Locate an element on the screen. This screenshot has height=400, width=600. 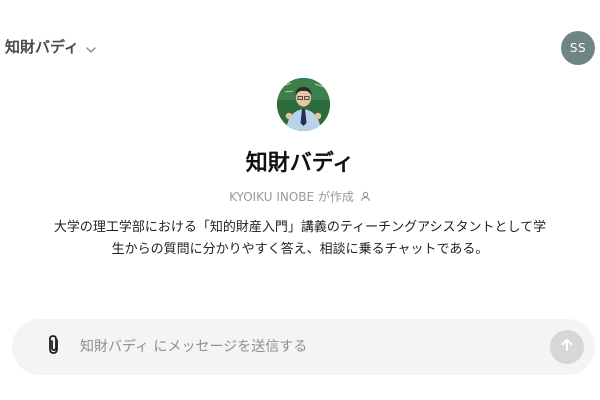
creator-label: KYOIKU INOBE が作成 is located at coordinates (291, 197).